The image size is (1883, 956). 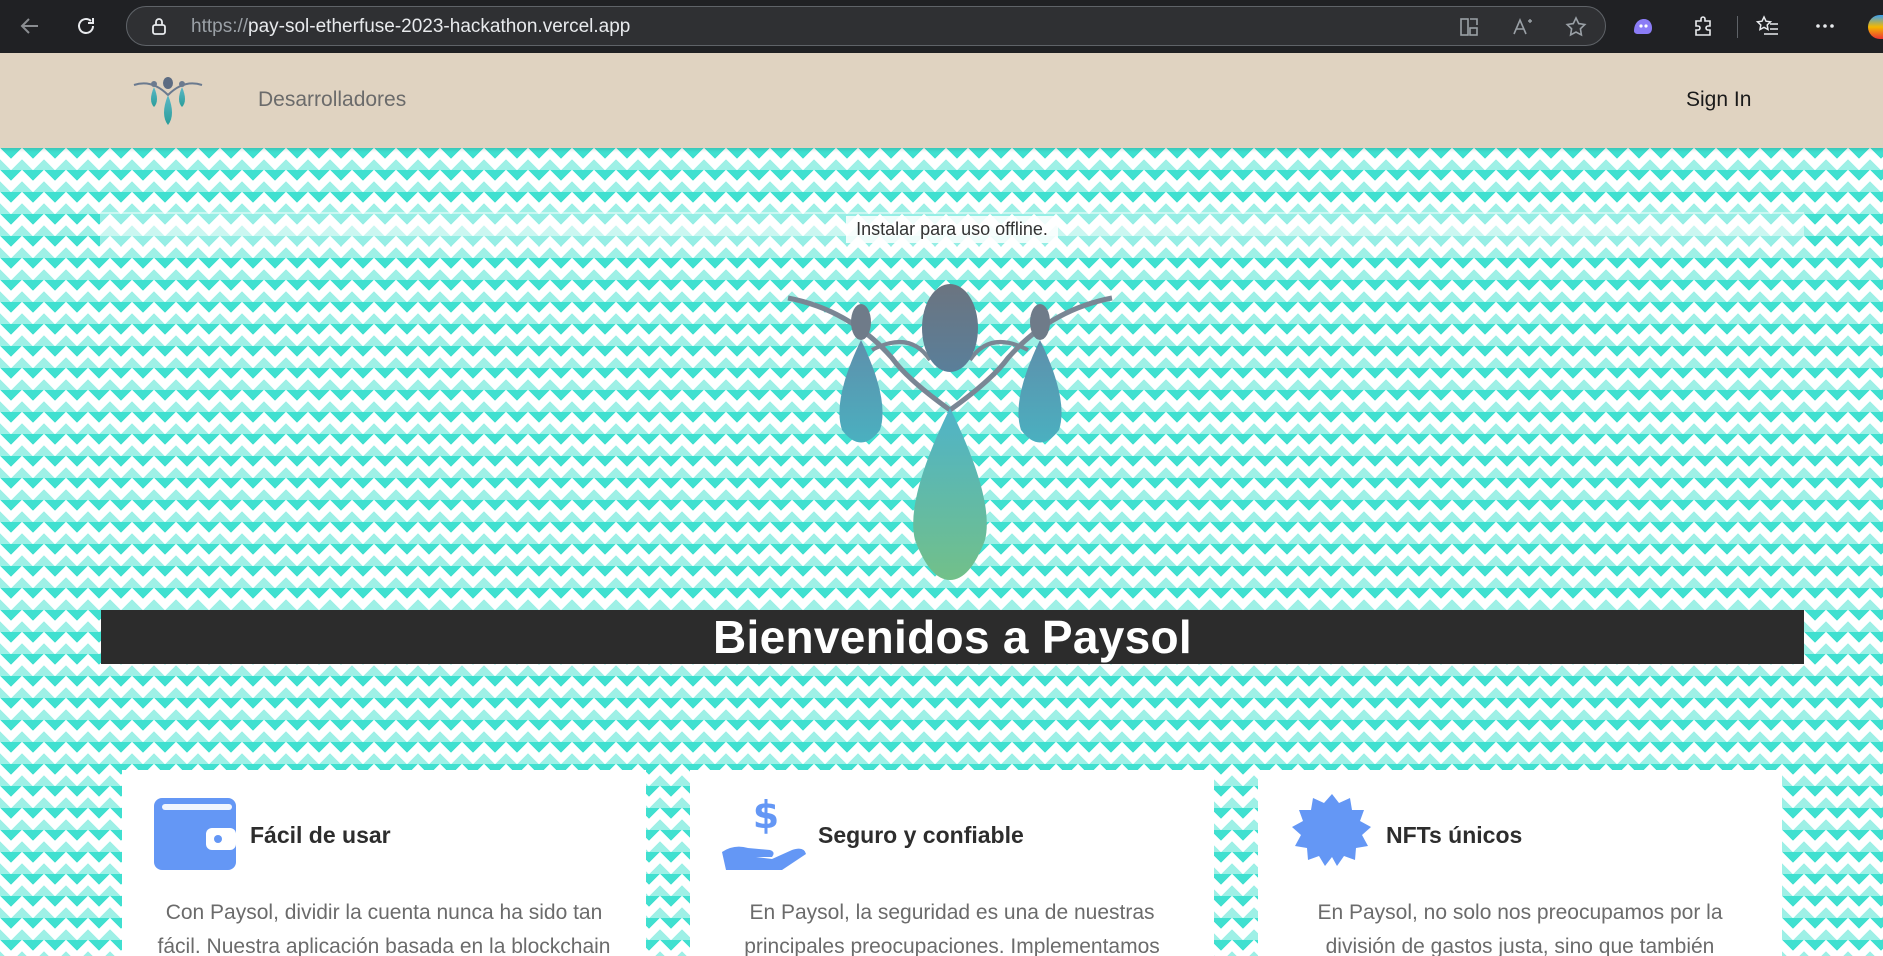 I want to click on extensions-icon, so click(x=1703, y=26).